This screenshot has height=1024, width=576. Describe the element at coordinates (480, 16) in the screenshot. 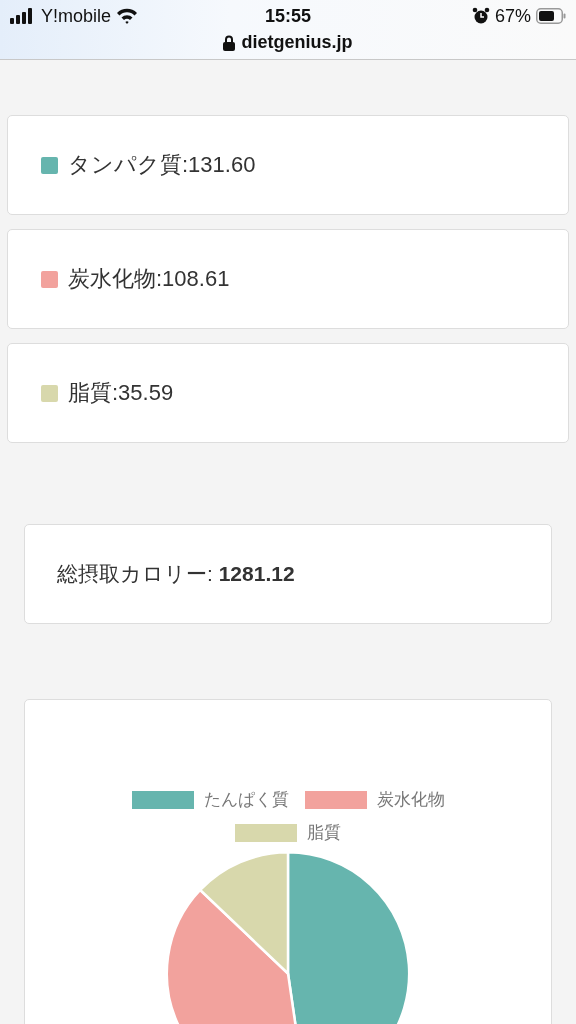

I see `alarm-clock-icon` at that location.